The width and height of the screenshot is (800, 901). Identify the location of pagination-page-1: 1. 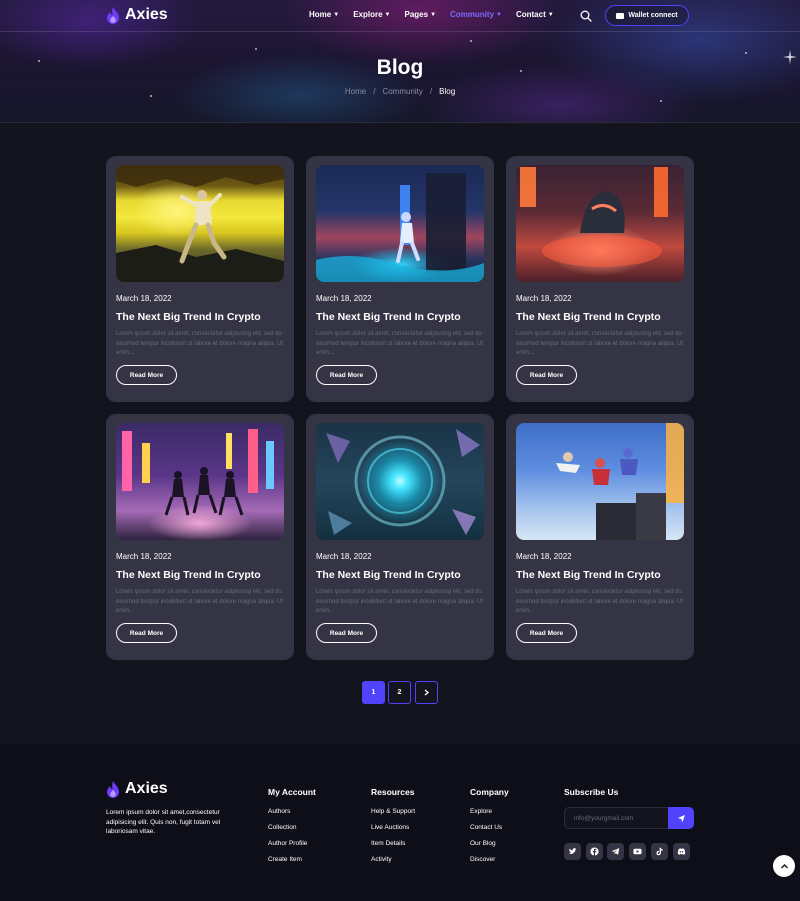
(373, 692).